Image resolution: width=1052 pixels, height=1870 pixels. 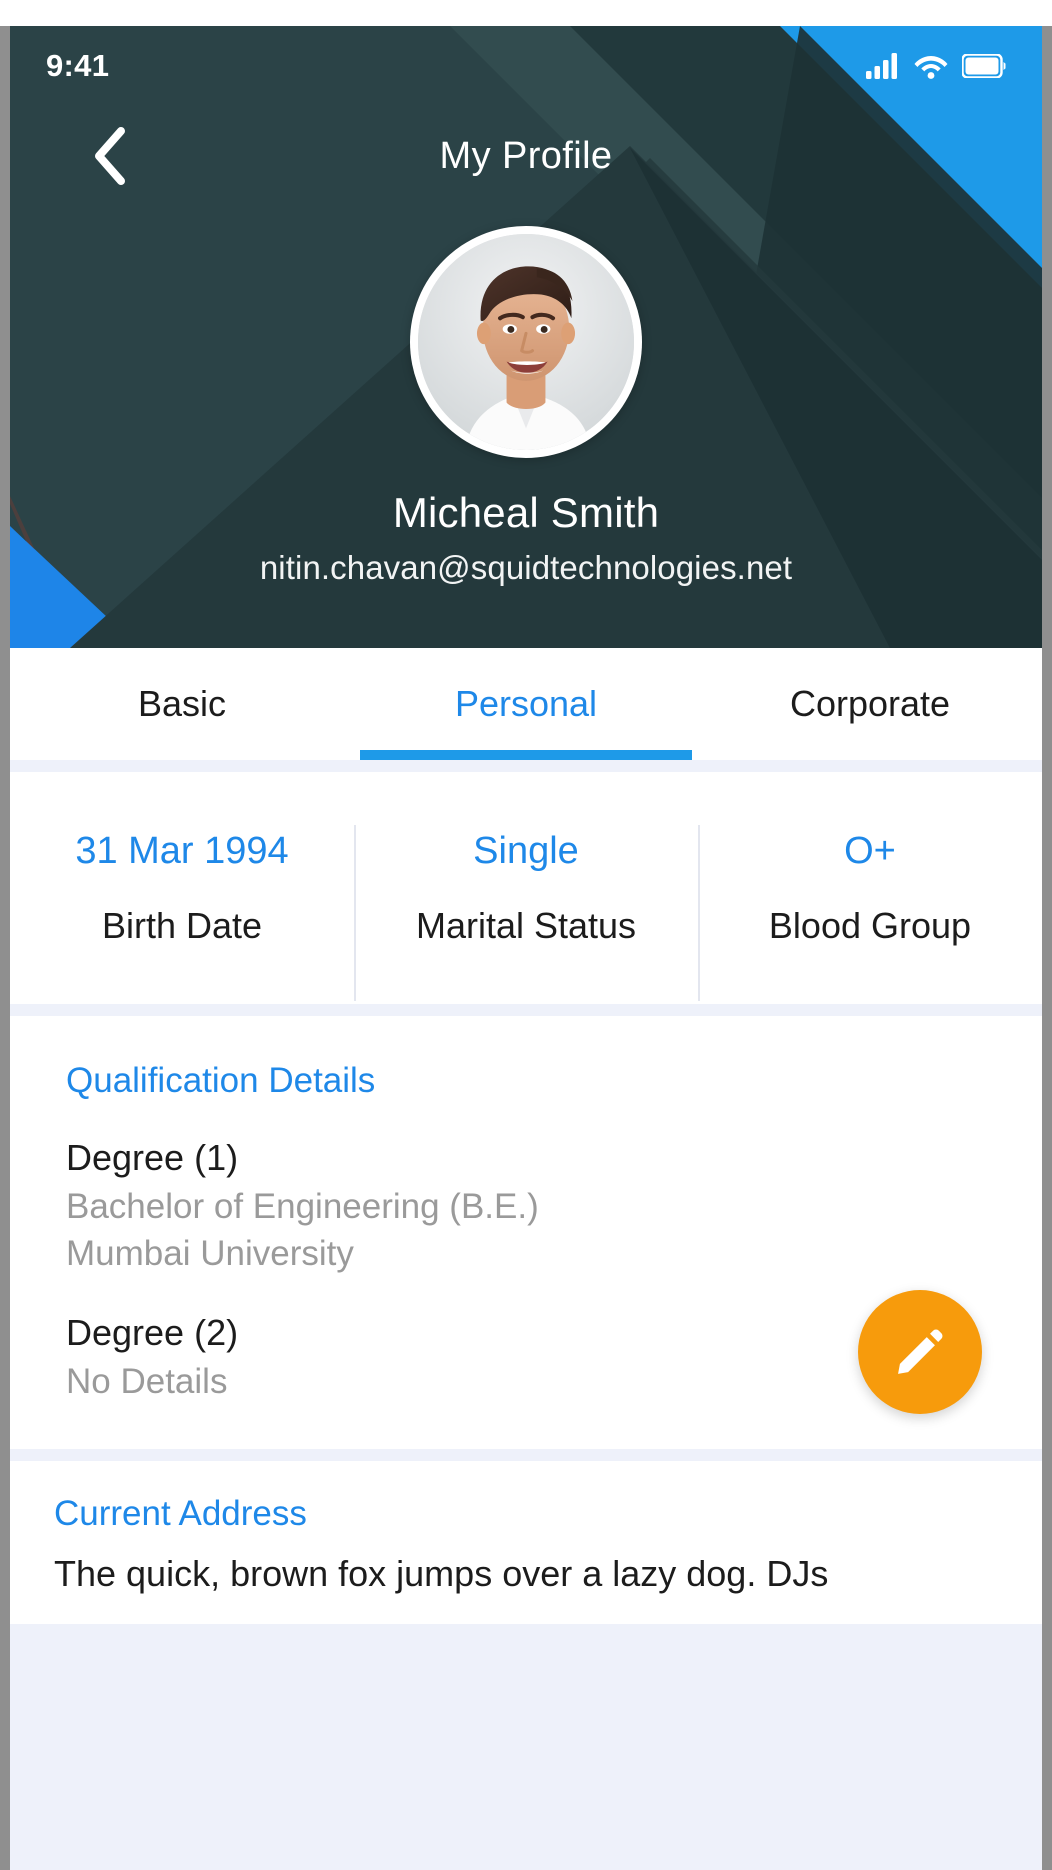 I want to click on tab-basic: Basic, so click(x=182, y=704).